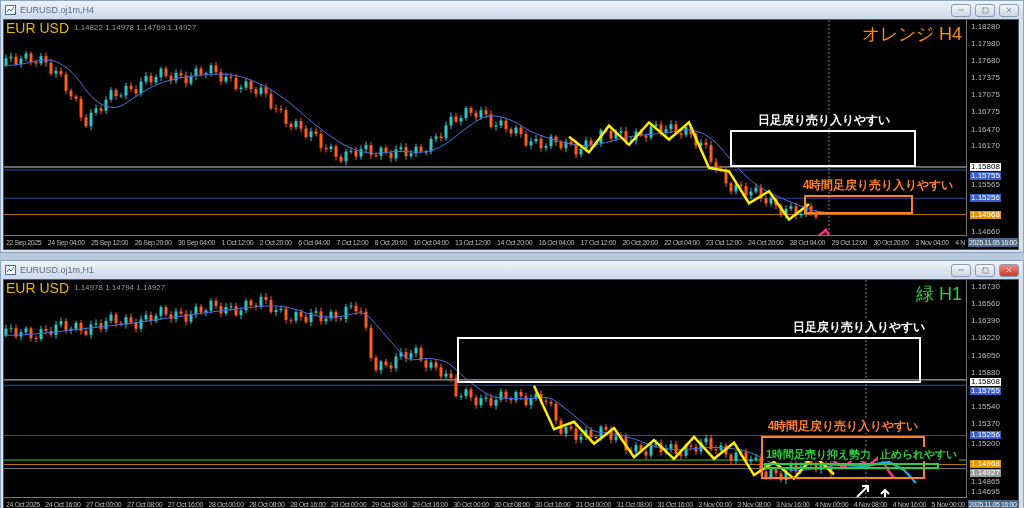 Image resolution: width=1024 pixels, height=508 pixels. Describe the element at coordinates (985, 129) in the screenshot. I see `price-tick: 1.16470` at that location.